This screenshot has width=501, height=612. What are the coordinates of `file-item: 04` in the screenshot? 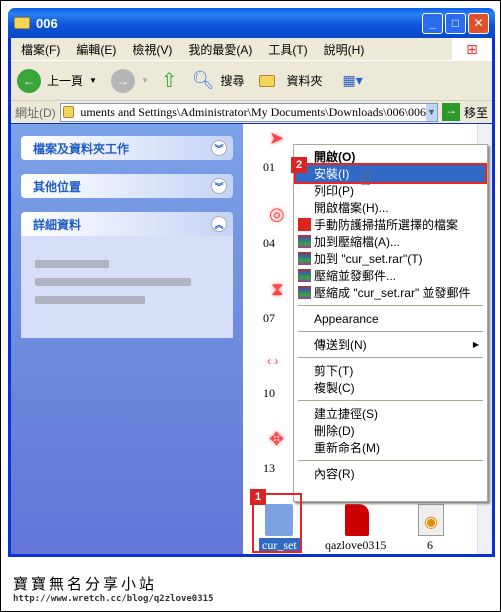 It's located at (269, 243).